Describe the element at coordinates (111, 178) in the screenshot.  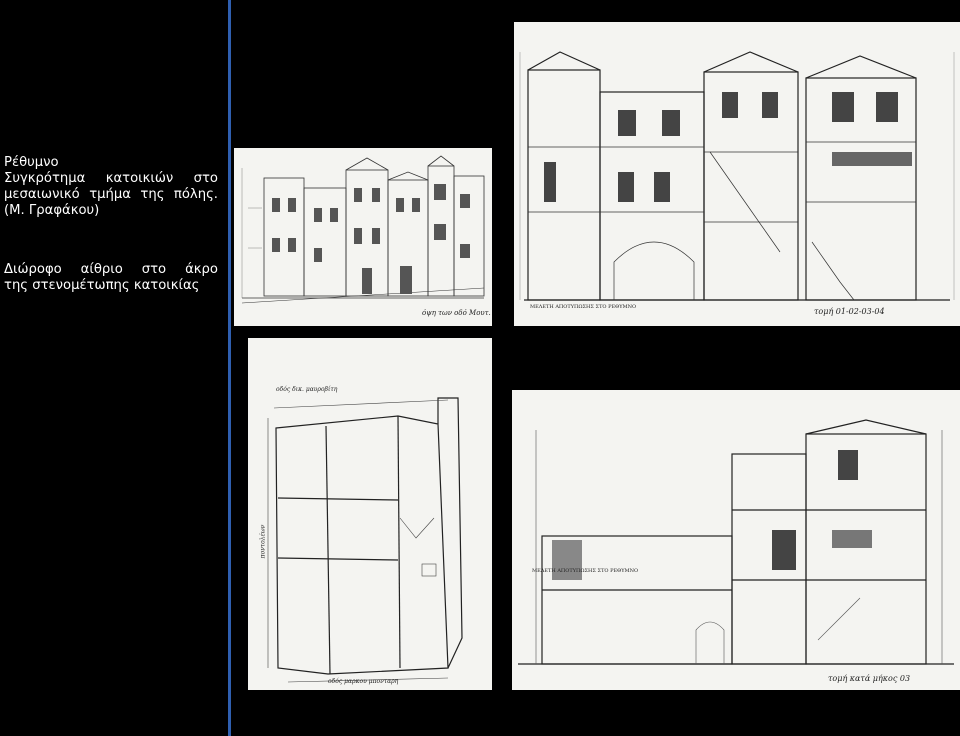
I see `caption-line: Συγκρότημα κατοικιών στο` at that location.